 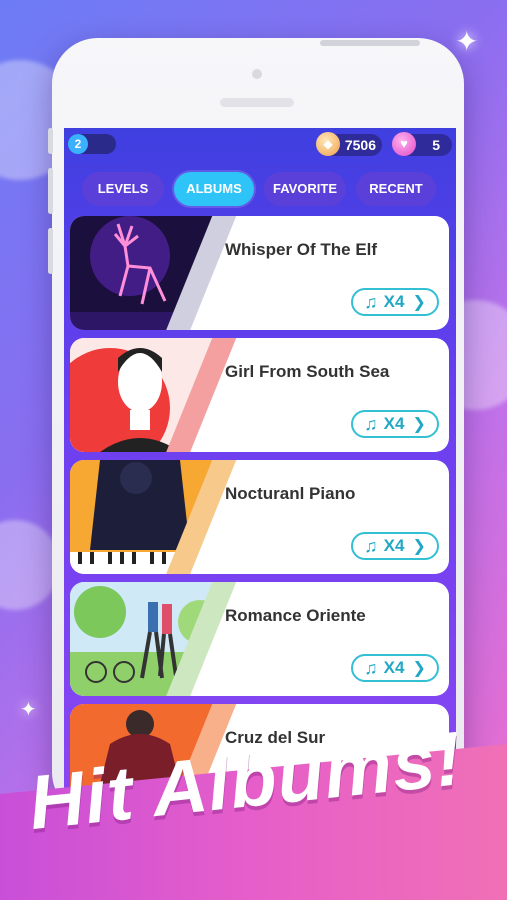 I want to click on diamond-coin-icon: ◆, so click(x=328, y=144).